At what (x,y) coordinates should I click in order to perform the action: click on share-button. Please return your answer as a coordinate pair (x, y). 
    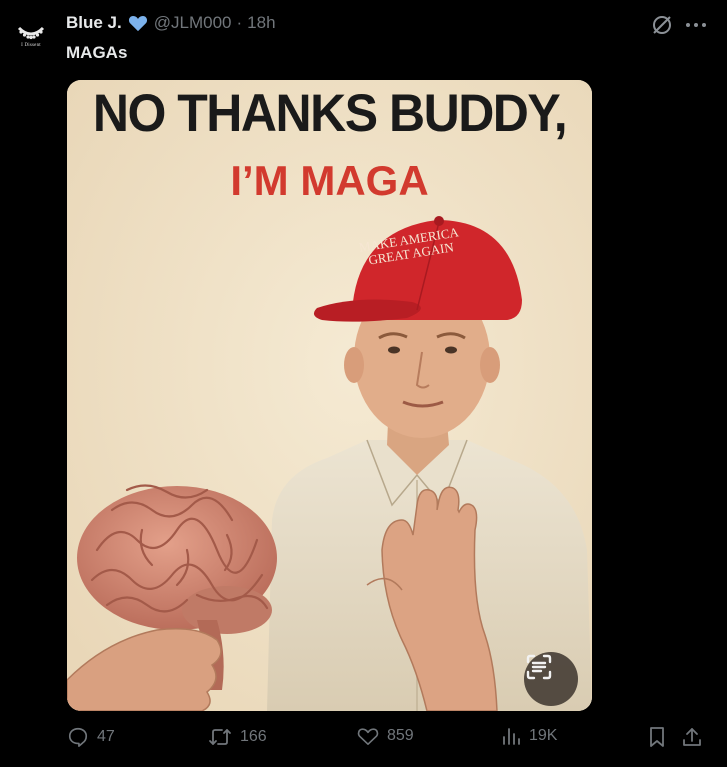
    Looking at the image, I should click on (692, 737).